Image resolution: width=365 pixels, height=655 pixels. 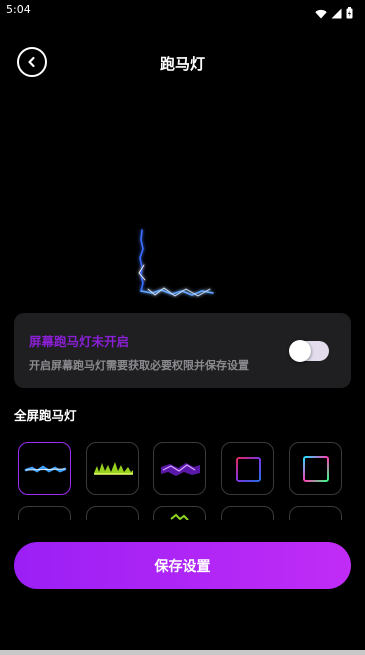 What do you see at coordinates (182, 64) in the screenshot?
I see `page-title: 跑马灯` at bounding box center [182, 64].